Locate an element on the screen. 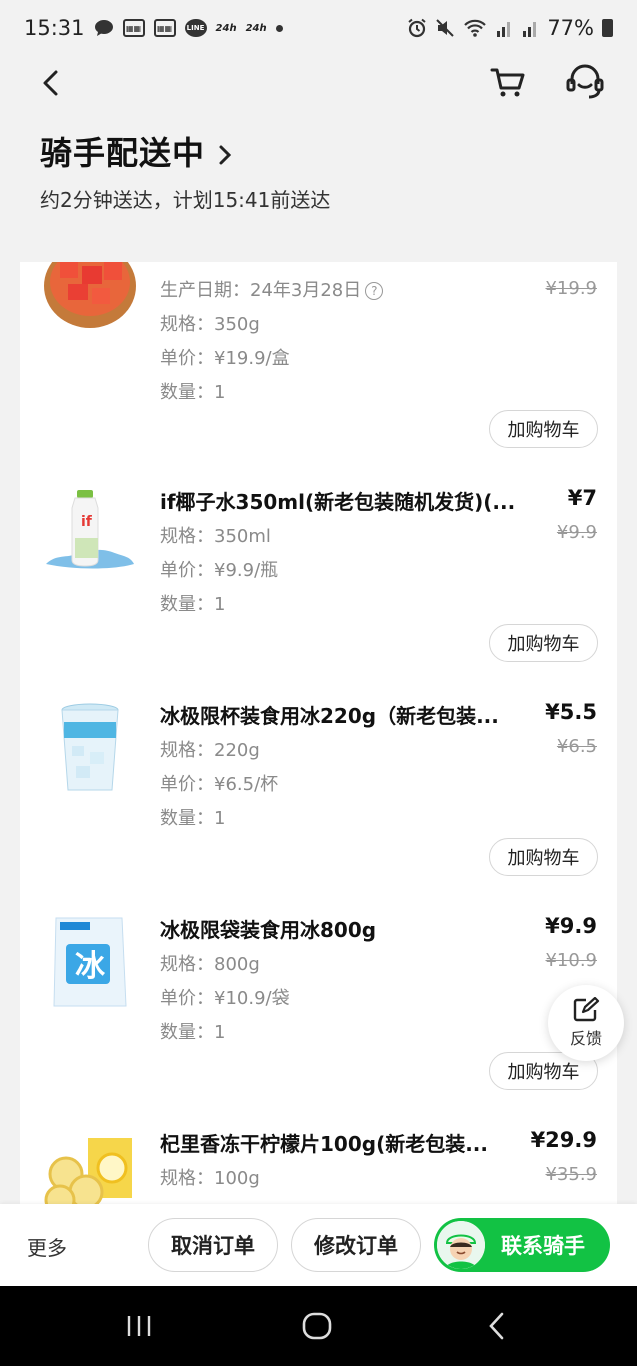 The image size is (637, 1366). spec-text: 规格：350ml is located at coordinates (215, 536).